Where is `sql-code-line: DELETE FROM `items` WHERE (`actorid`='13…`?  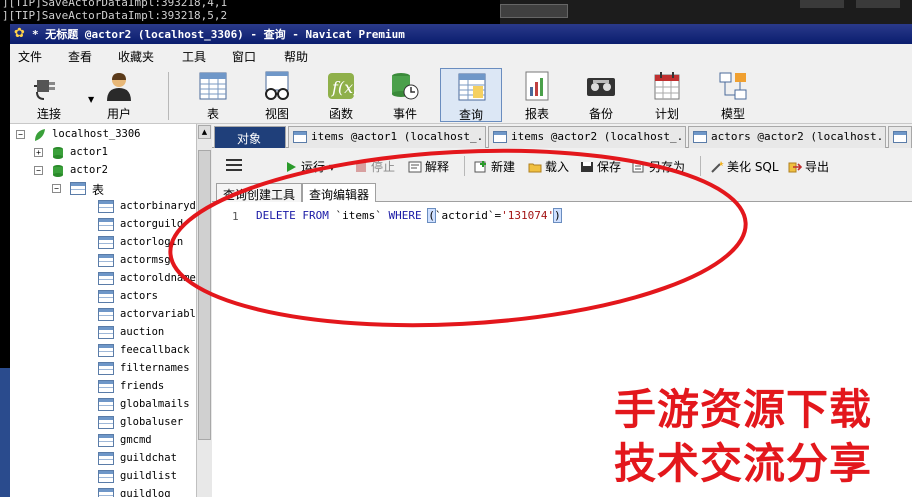
sql-code-line: DELETE FROM `items` WHERE (`actorid`='13… is located at coordinates (409, 215).